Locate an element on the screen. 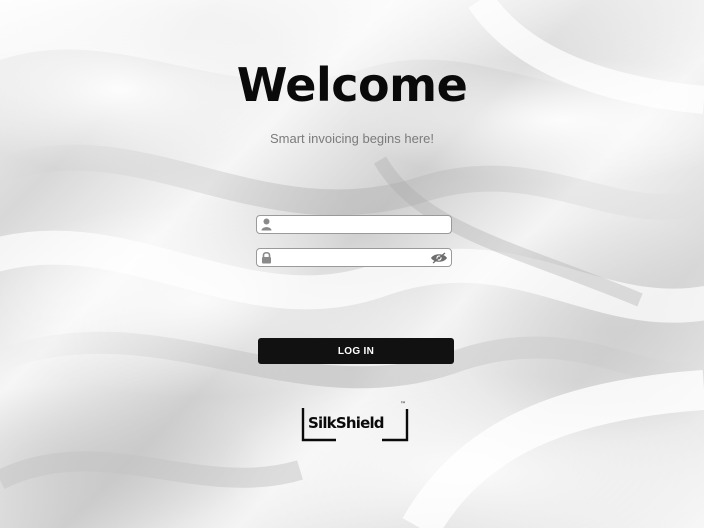 The height and width of the screenshot is (528, 704). trademark-mark: ™ is located at coordinates (403, 404).